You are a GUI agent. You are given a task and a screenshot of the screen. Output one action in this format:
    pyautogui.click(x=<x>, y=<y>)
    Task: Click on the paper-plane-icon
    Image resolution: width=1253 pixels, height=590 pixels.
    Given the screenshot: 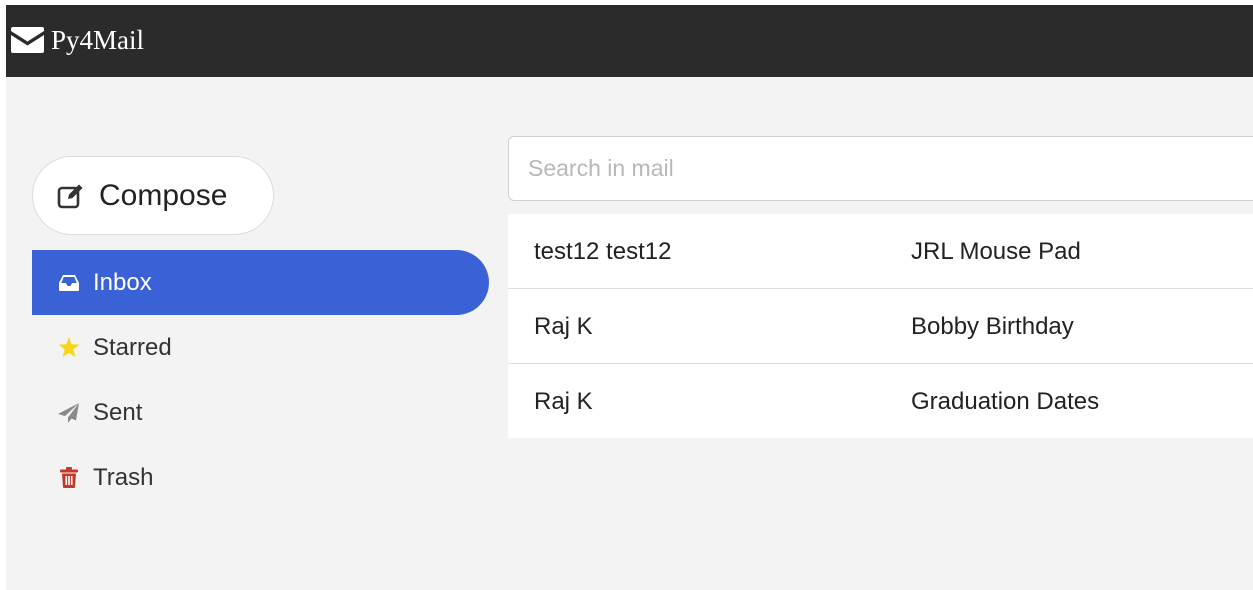 What is the action you would take?
    pyautogui.click(x=69, y=413)
    